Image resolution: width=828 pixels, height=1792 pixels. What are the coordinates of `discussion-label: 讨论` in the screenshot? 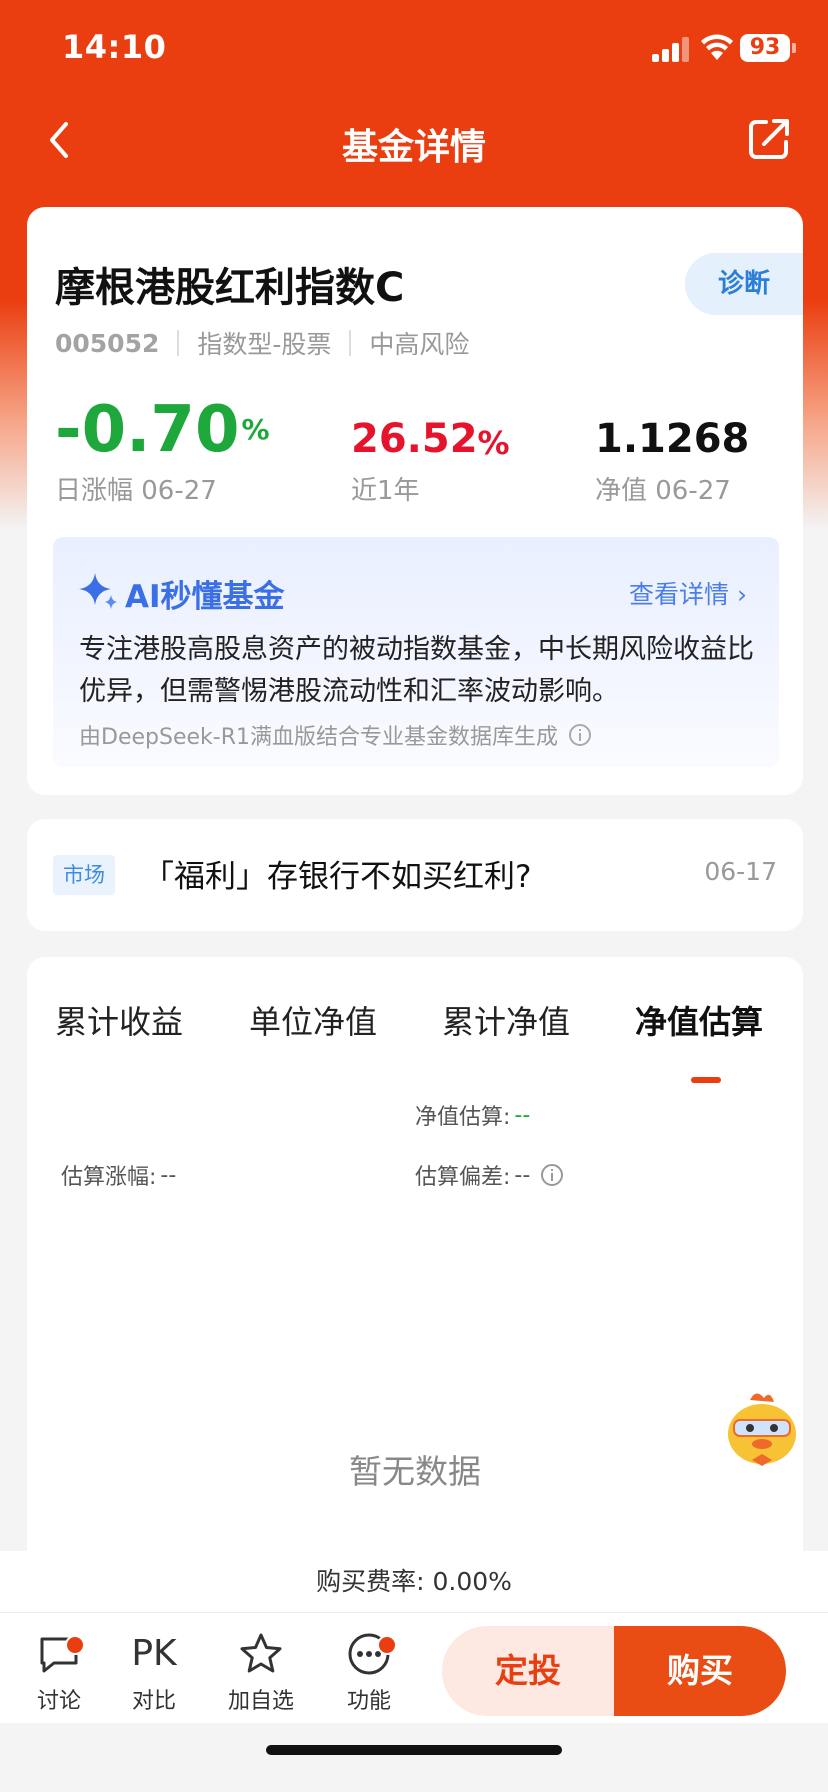 It's located at (58, 1701).